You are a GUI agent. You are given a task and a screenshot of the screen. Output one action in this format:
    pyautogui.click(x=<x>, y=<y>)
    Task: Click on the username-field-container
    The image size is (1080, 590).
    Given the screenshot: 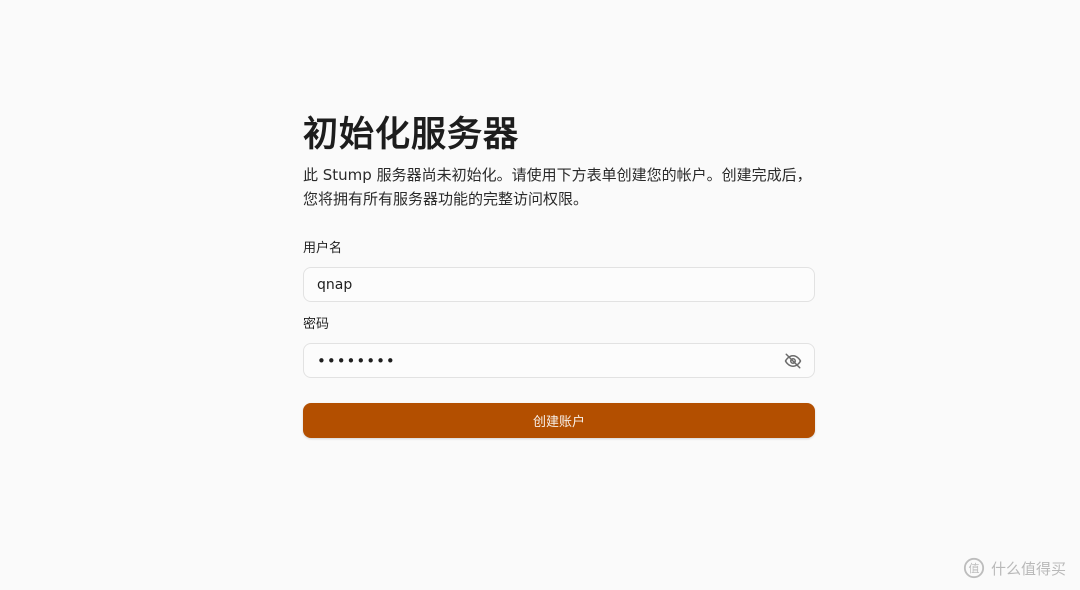 What is the action you would take?
    pyautogui.click(x=559, y=284)
    